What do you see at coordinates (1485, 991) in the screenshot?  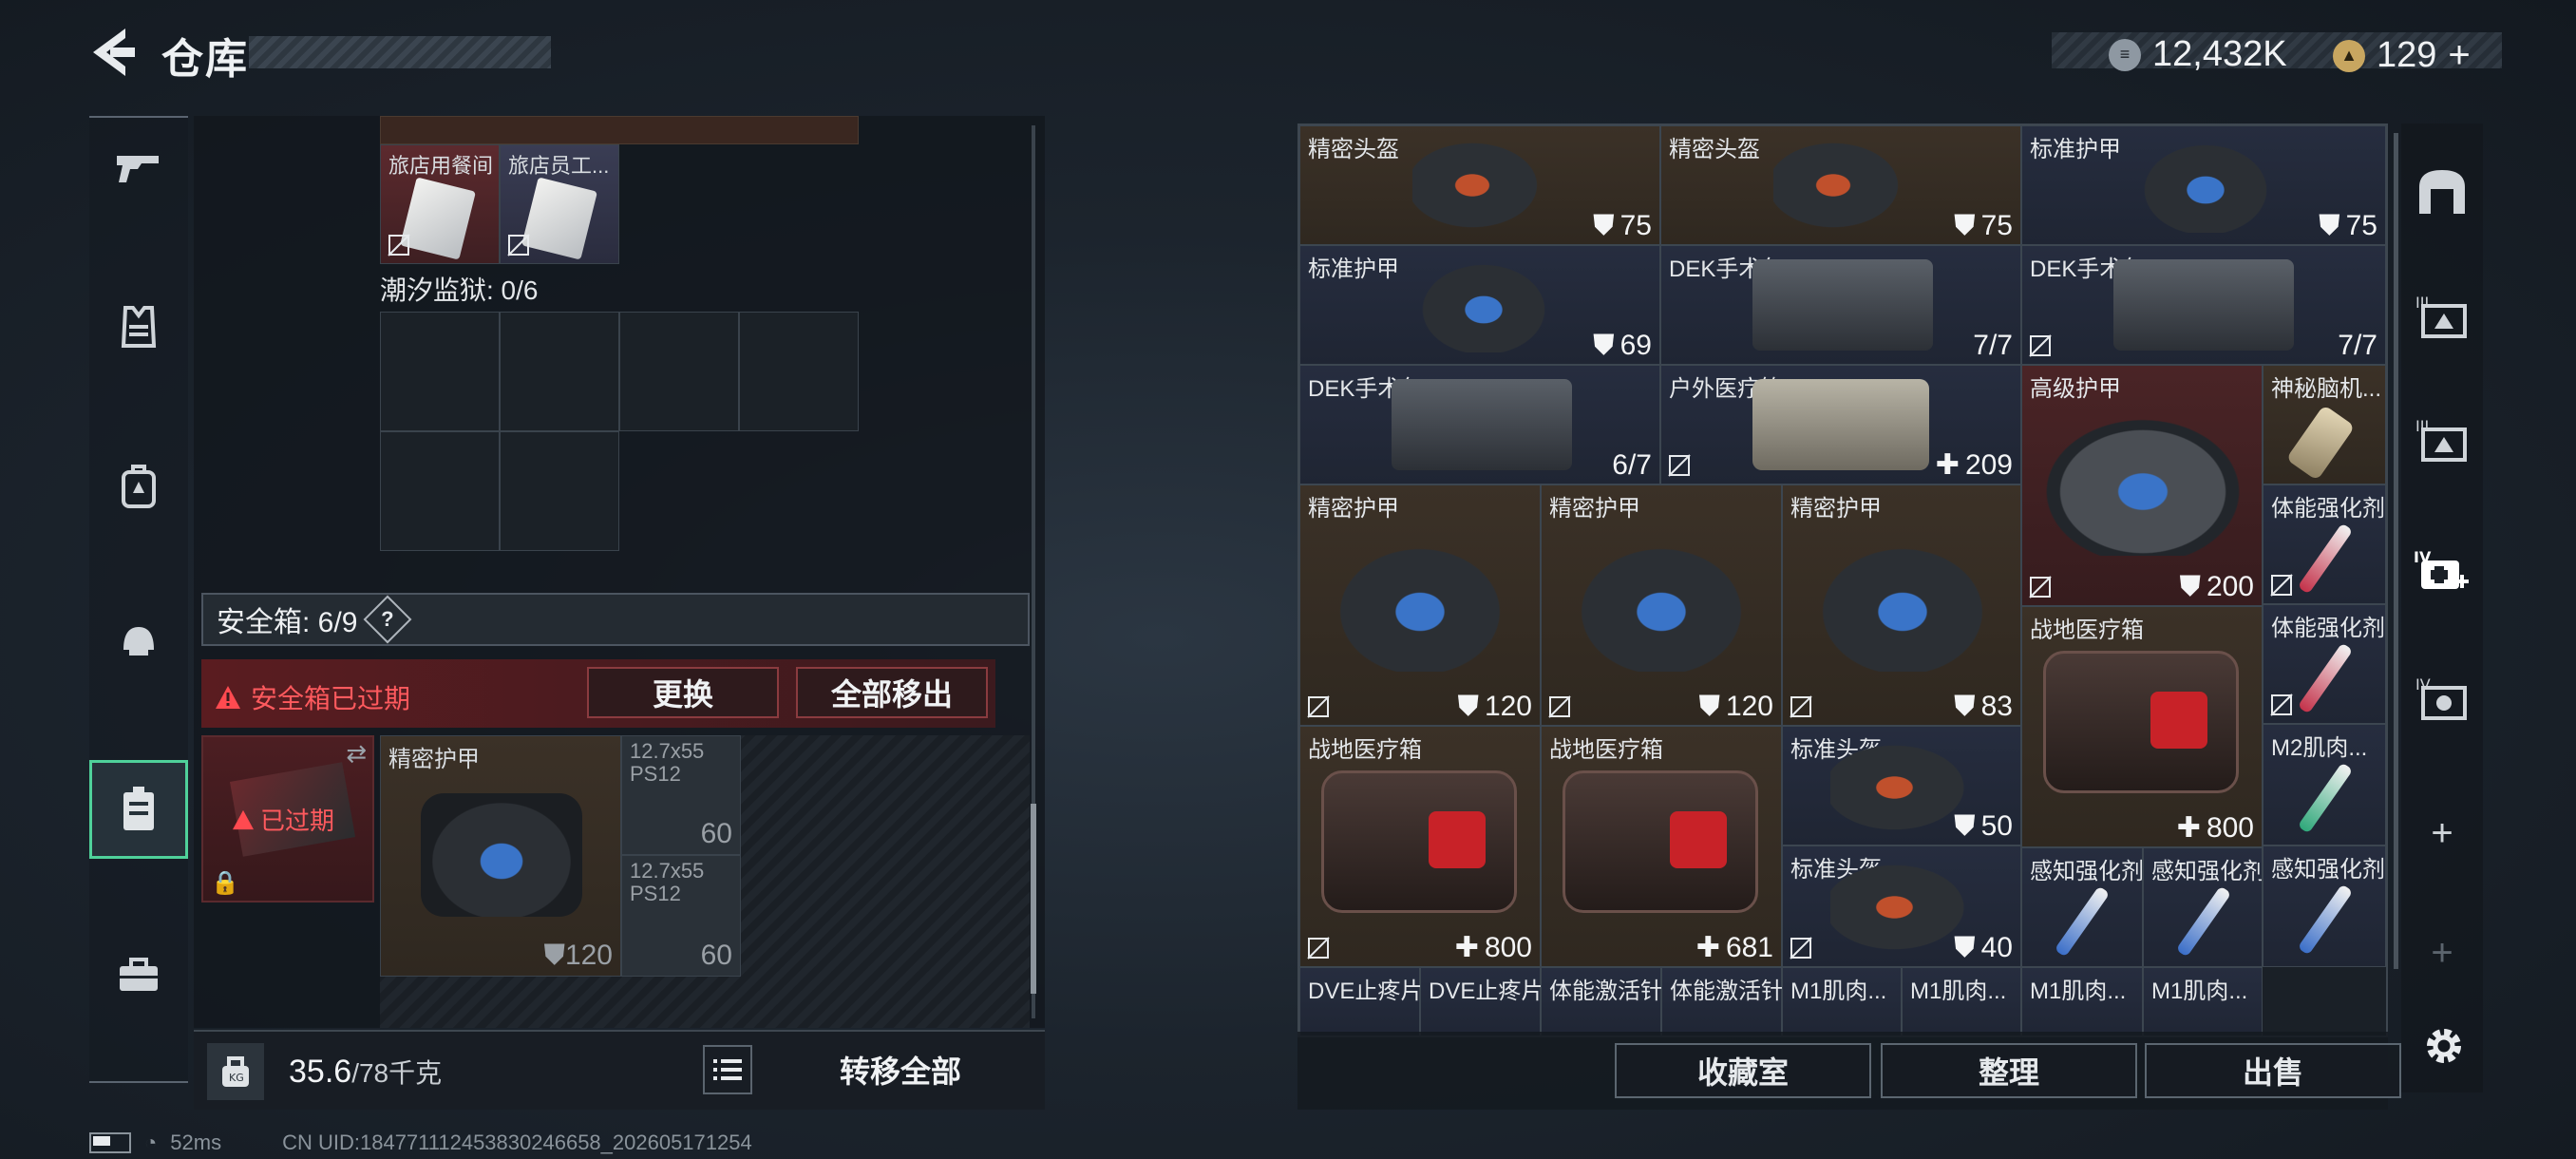 I see `item-label: DVE止疼片` at bounding box center [1485, 991].